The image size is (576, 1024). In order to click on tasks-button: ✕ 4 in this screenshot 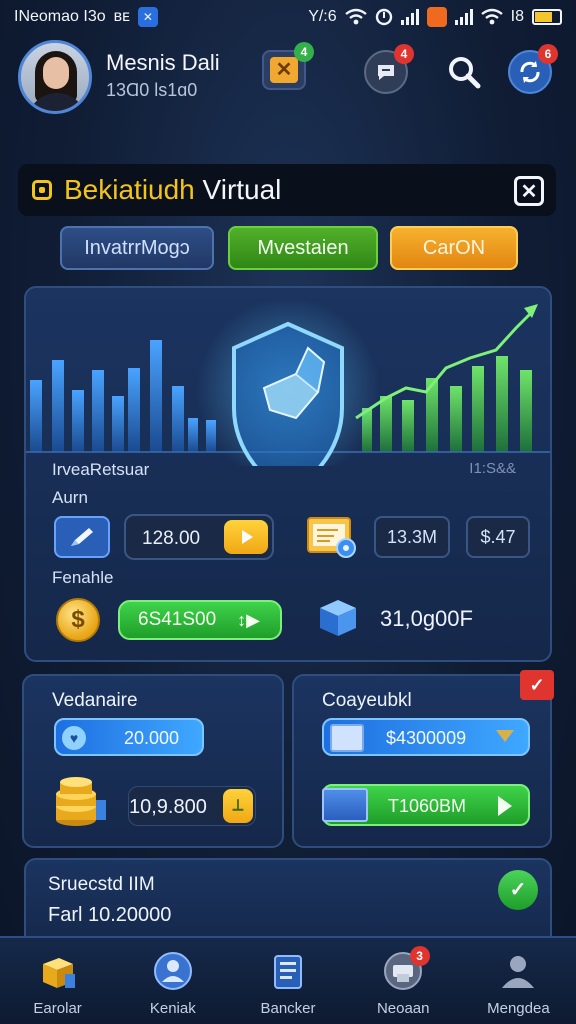, I will do `click(288, 66)`.